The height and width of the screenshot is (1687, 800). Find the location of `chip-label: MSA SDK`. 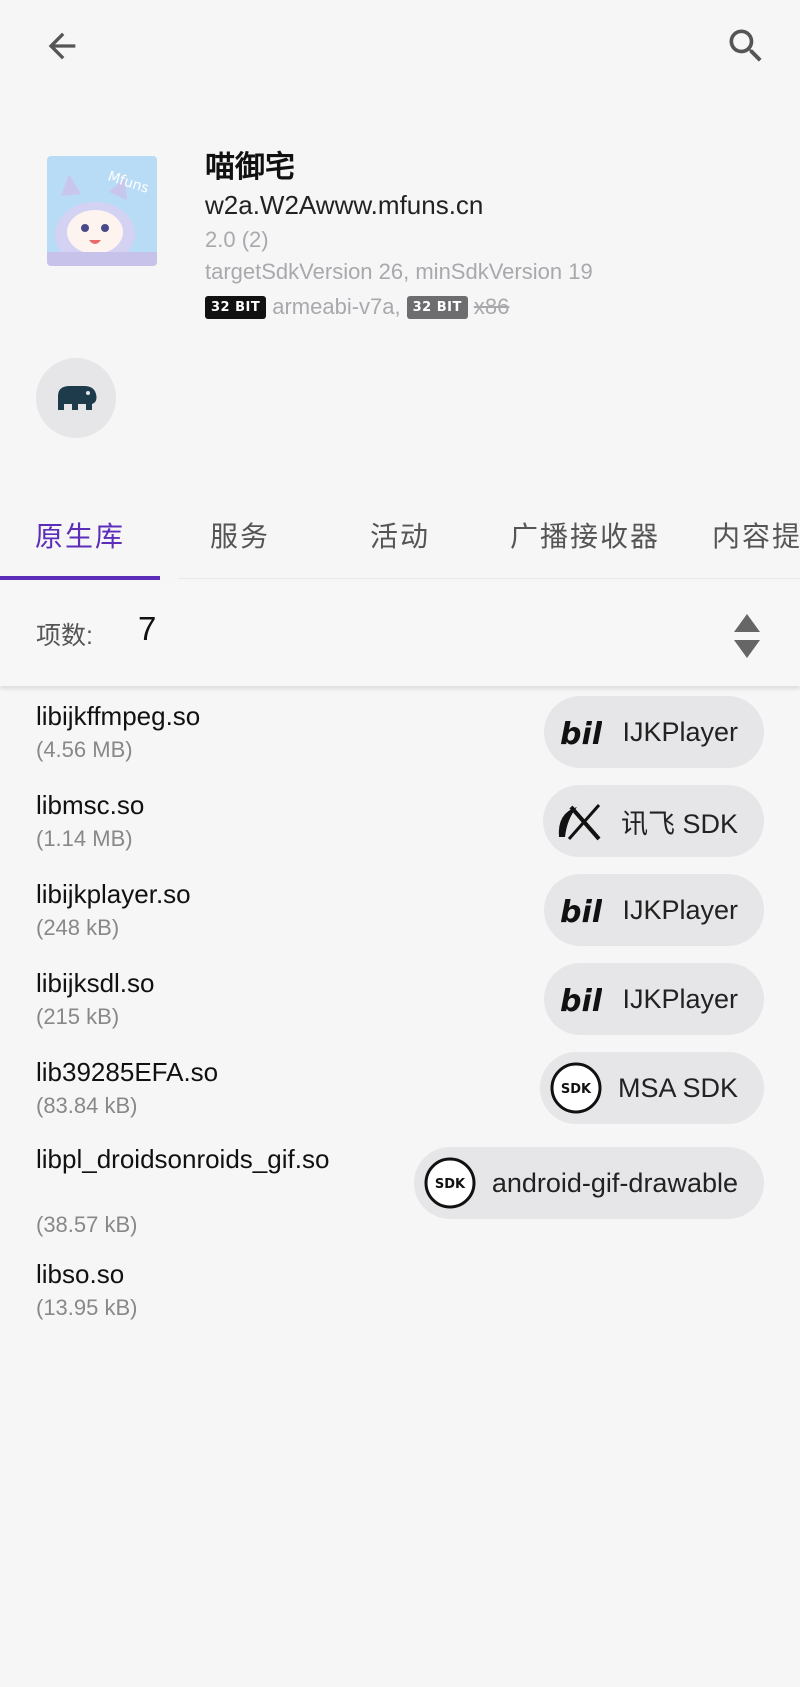

chip-label: MSA SDK is located at coordinates (677, 1087).